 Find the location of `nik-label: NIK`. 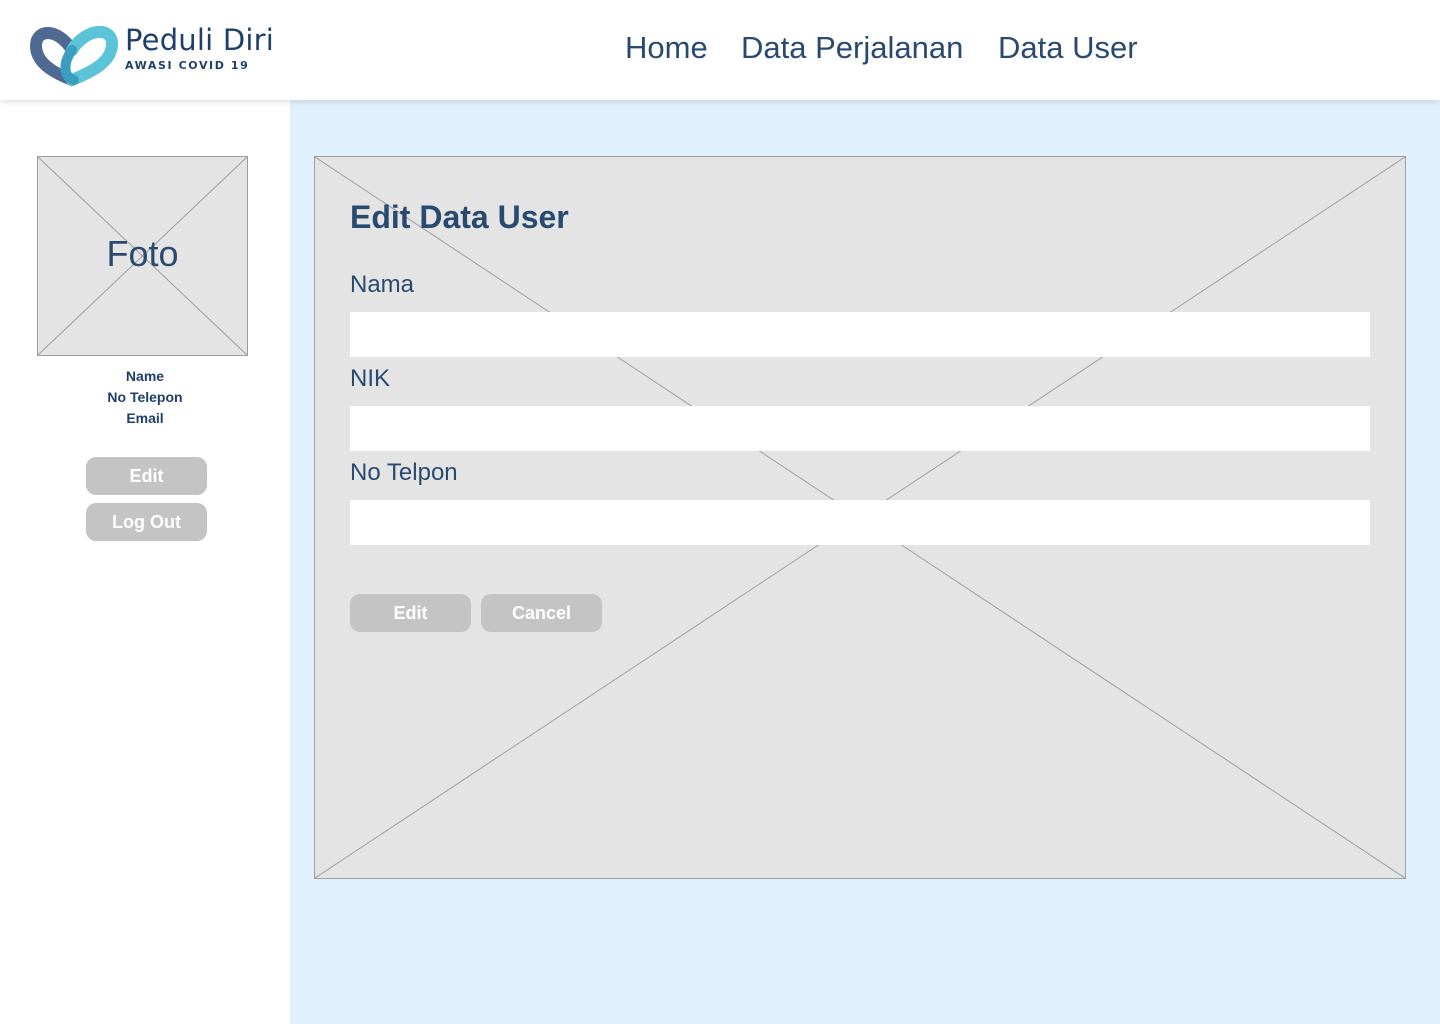

nik-label: NIK is located at coordinates (370, 378).